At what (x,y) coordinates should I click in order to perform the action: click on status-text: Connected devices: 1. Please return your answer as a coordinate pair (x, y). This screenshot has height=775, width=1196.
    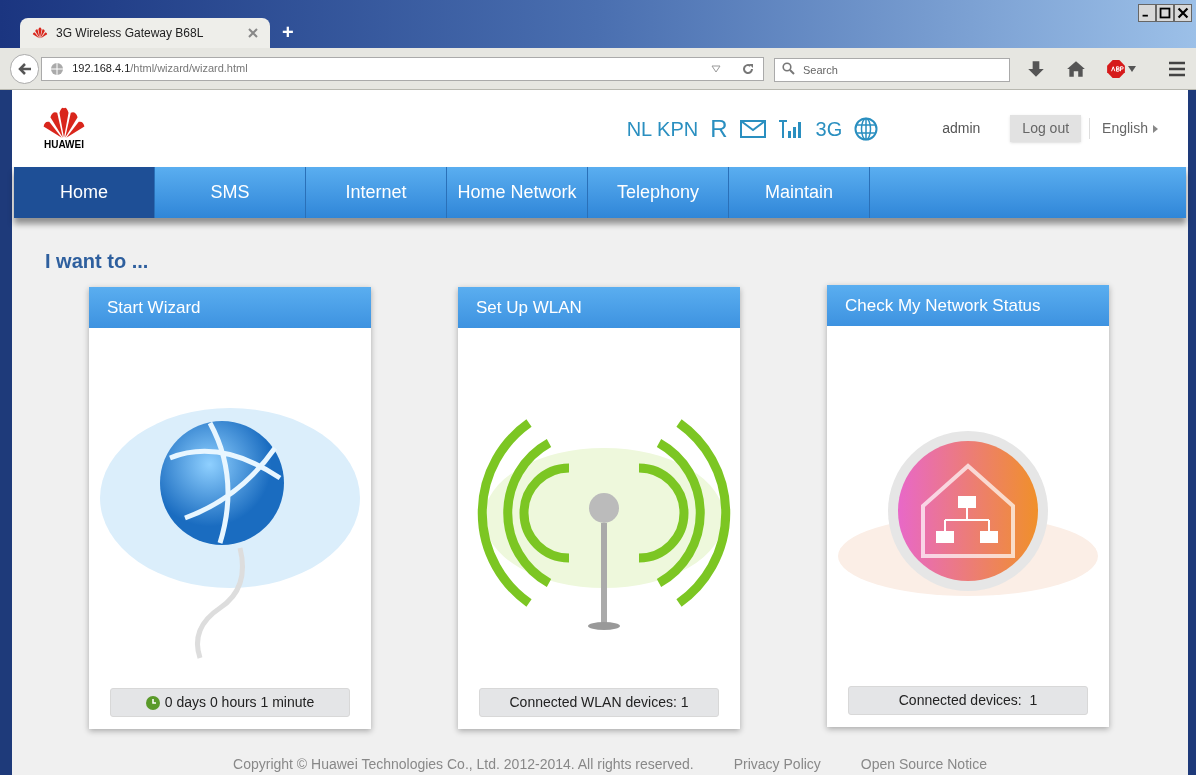
    Looking at the image, I should click on (968, 700).